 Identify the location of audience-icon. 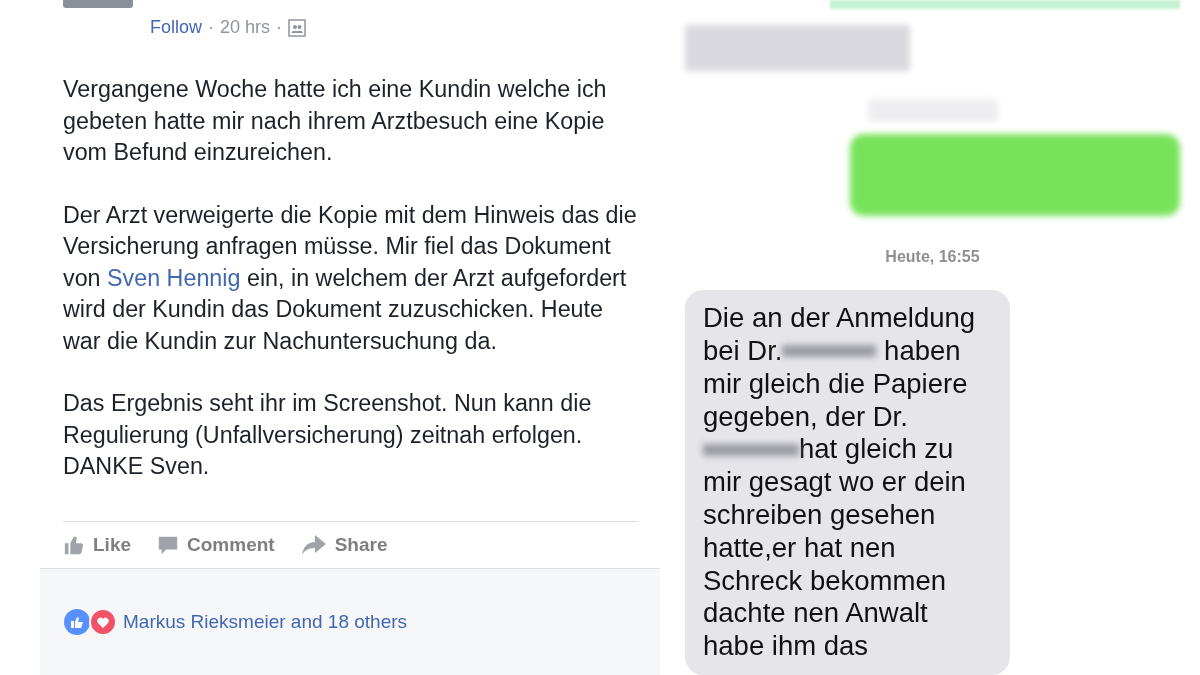
(297, 27).